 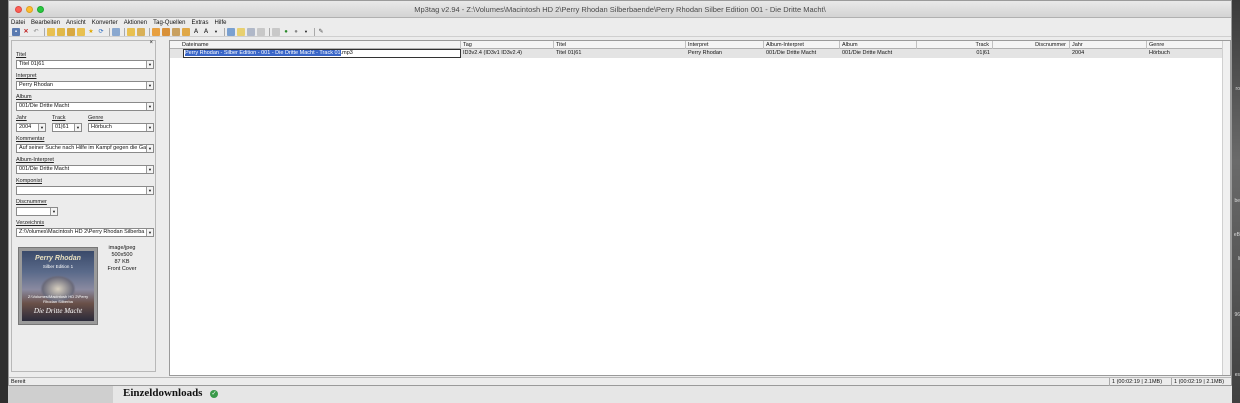 What do you see at coordinates (276, 31) in the screenshot?
I see `options-icon` at bounding box center [276, 31].